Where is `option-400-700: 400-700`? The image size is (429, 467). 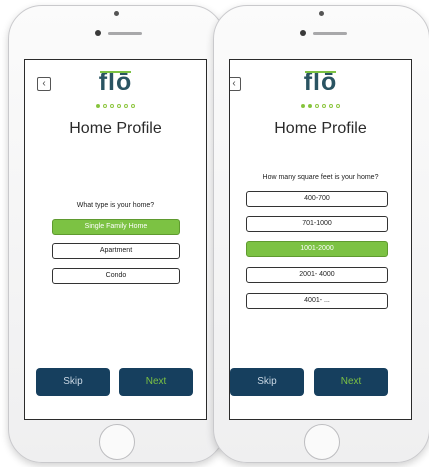 option-400-700: 400-700 is located at coordinates (317, 199).